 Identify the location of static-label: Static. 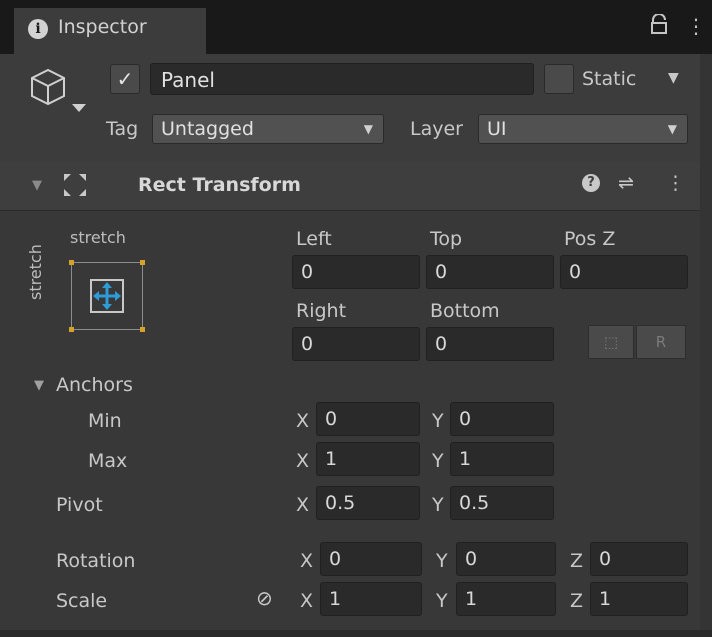
(609, 79).